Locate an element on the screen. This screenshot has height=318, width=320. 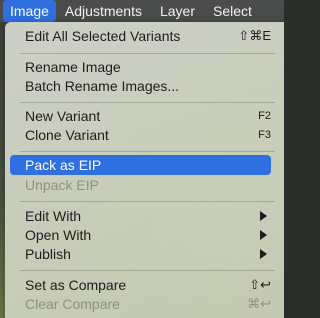
menu-item-edit-with: Edit With is located at coordinates (140, 216).